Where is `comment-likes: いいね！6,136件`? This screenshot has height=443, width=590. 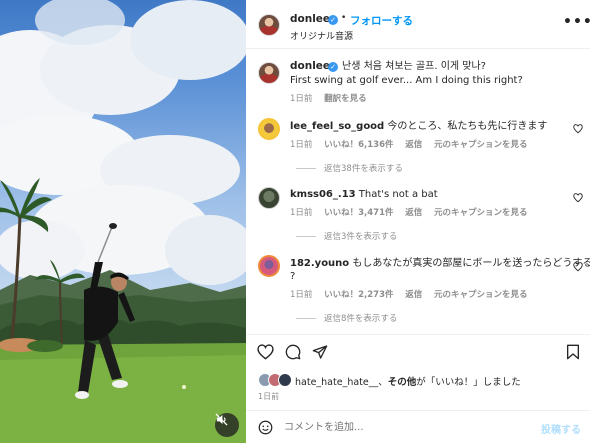
comment-likes: いいね！6,136件 is located at coordinates (358, 145).